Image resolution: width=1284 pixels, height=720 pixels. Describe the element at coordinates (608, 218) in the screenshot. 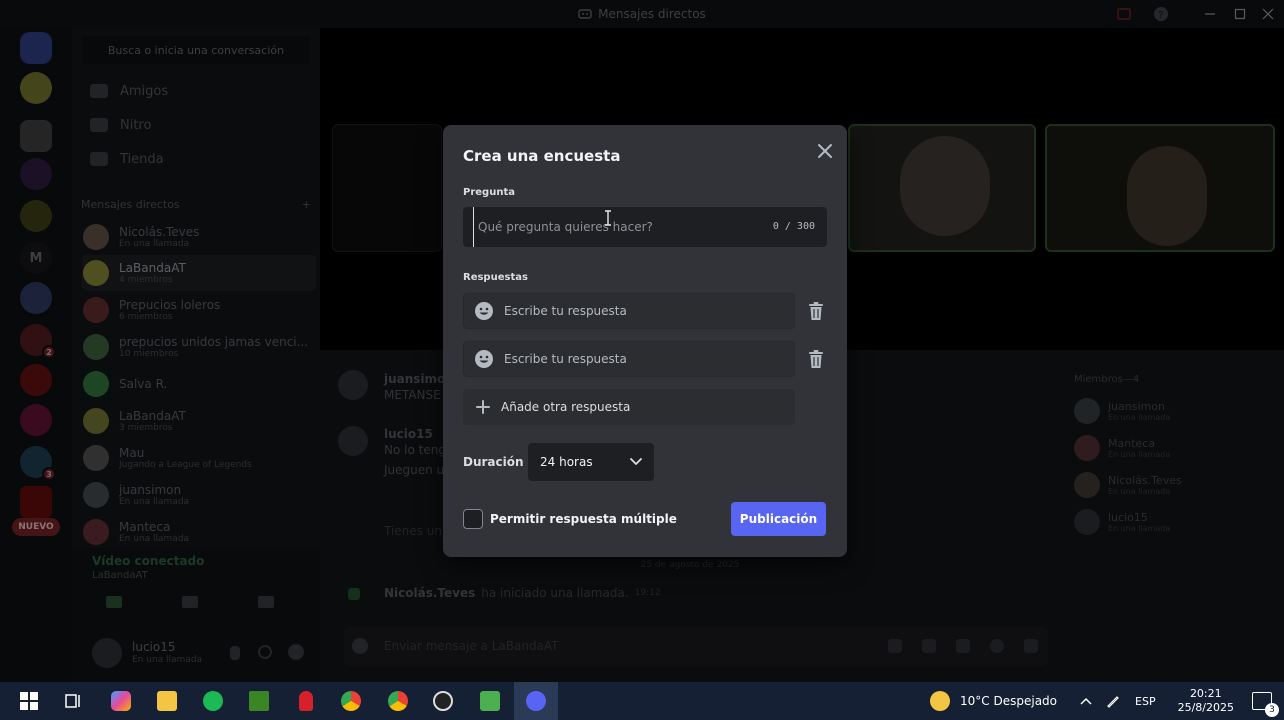

I see `text-cursor-icon` at that location.